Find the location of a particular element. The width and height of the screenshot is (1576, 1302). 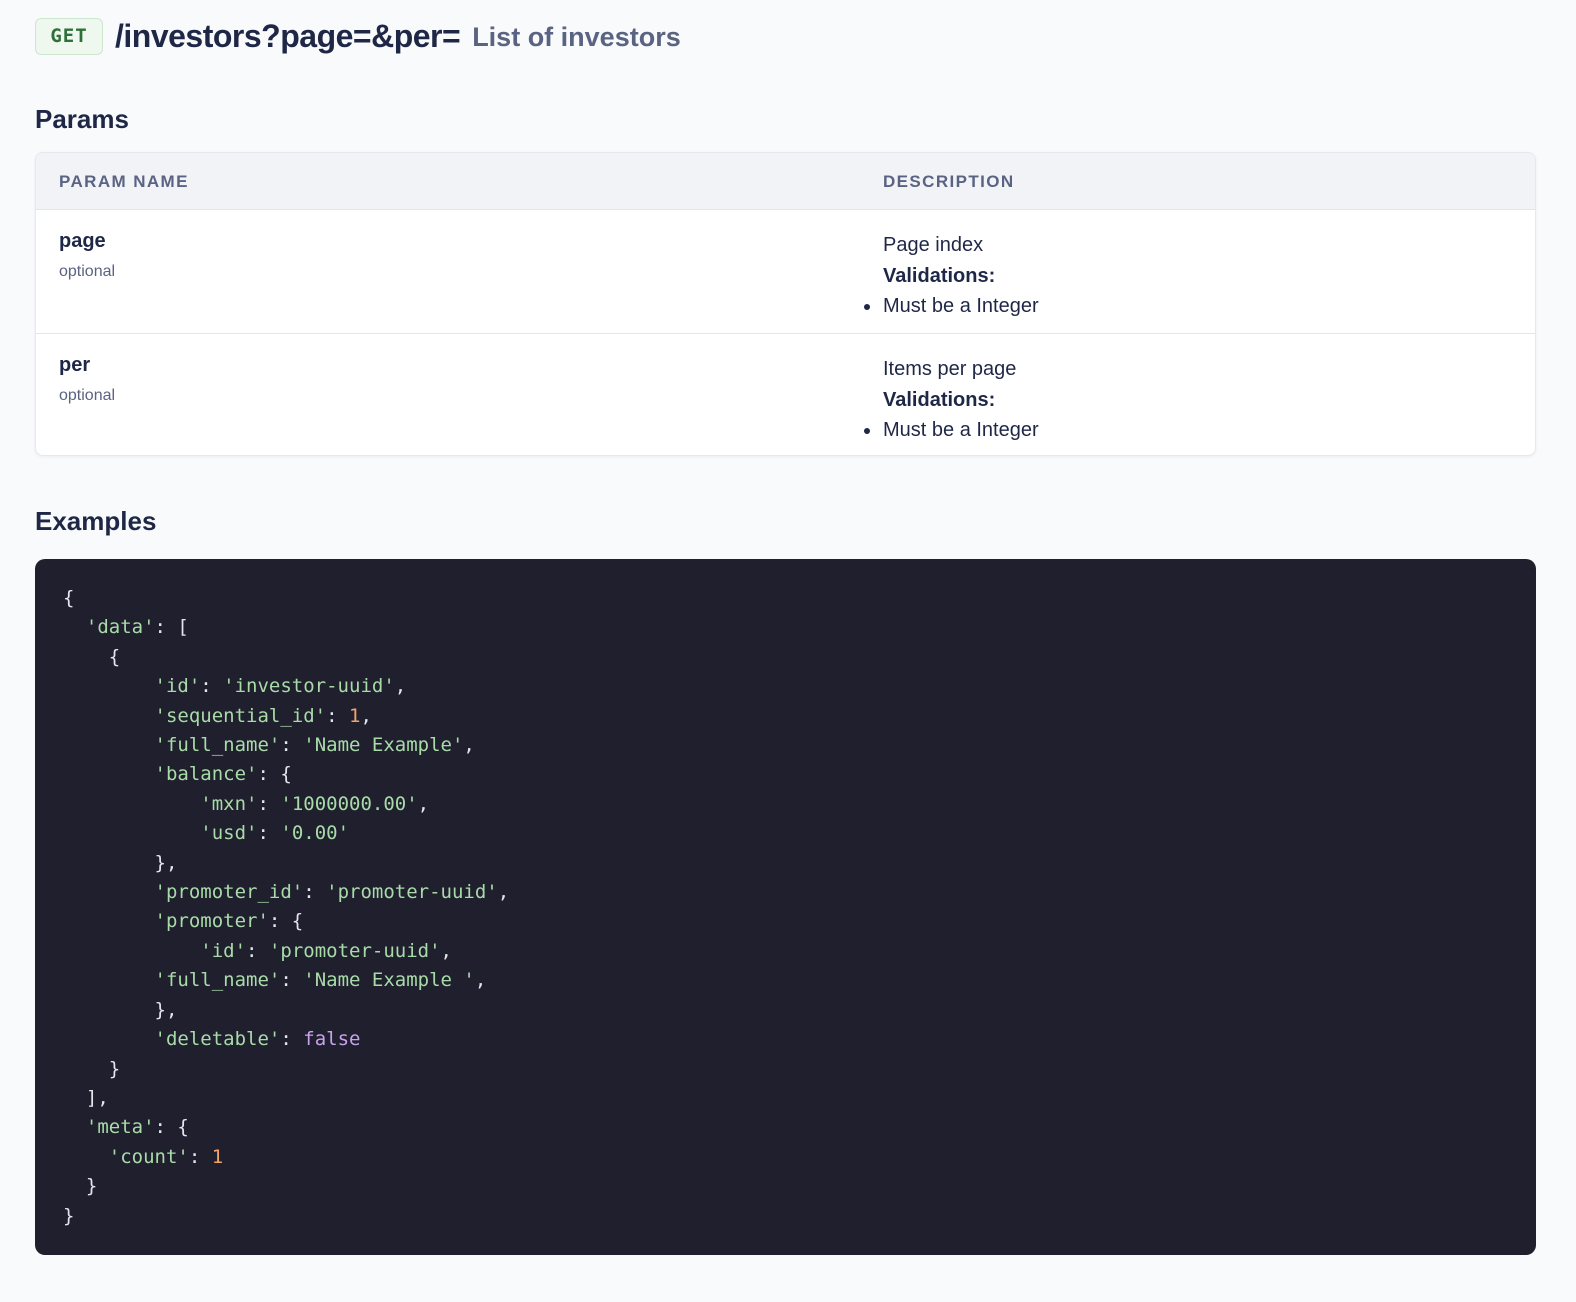

params-heading: Params is located at coordinates (82, 119).